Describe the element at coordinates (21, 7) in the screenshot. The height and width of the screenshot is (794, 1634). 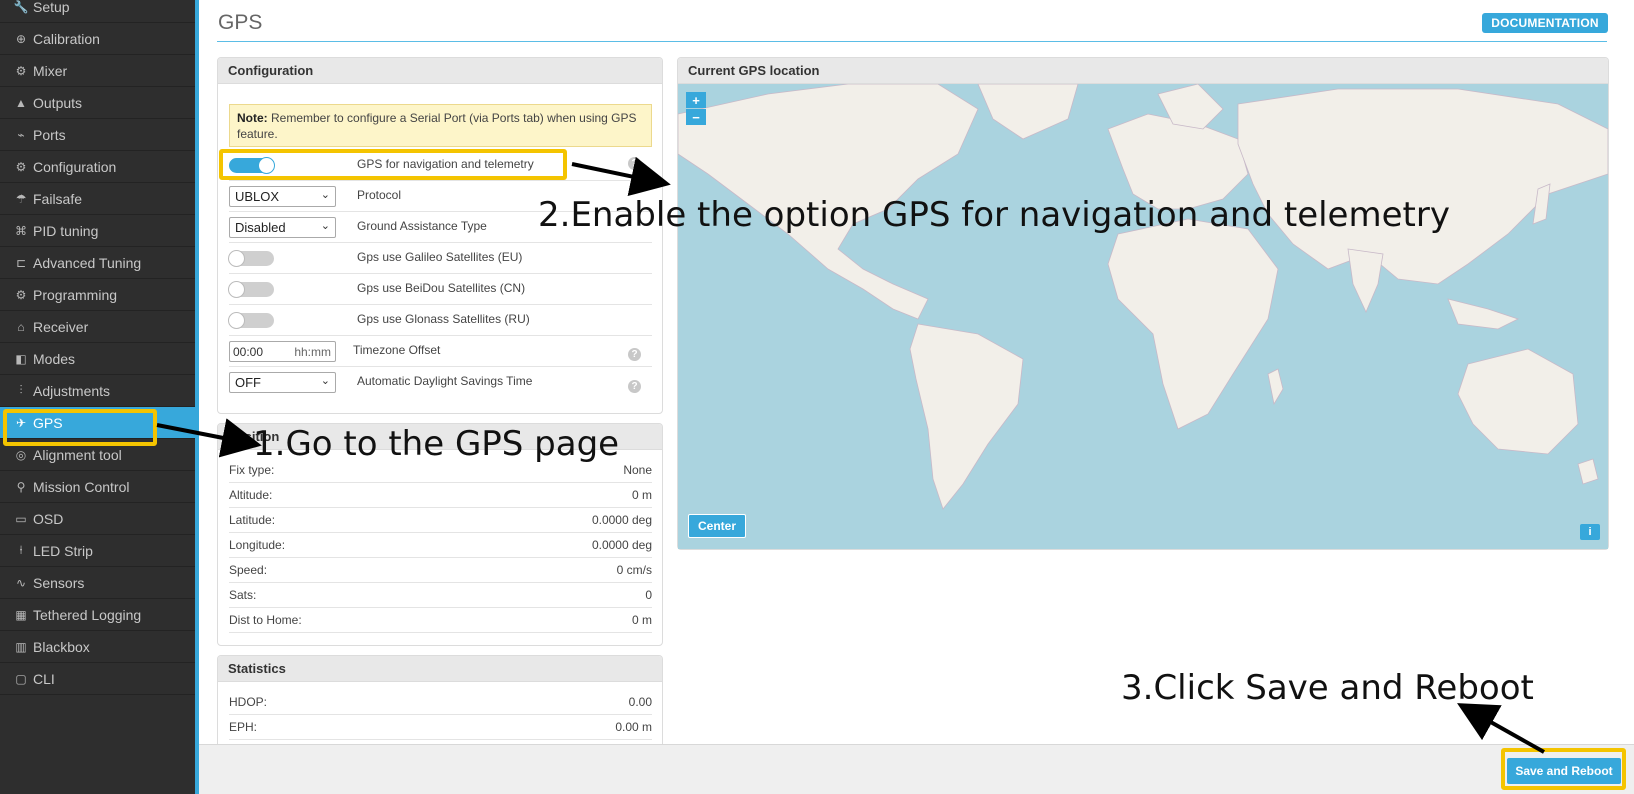
I see `wrench-icon: 🔧` at that location.